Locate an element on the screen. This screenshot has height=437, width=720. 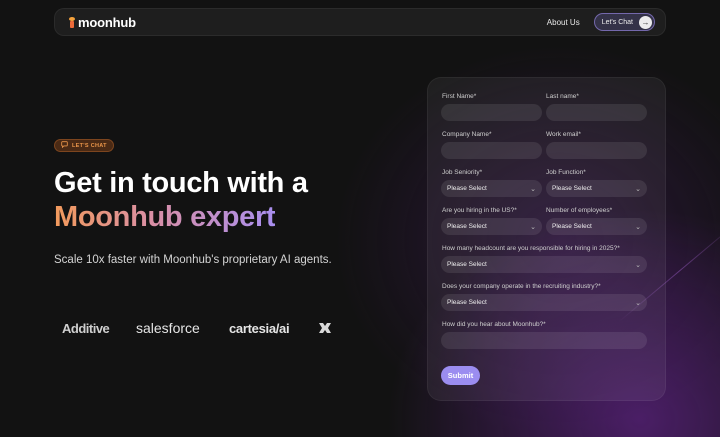
hero-title-line1: Get in touch with a is located at coordinates (181, 183).